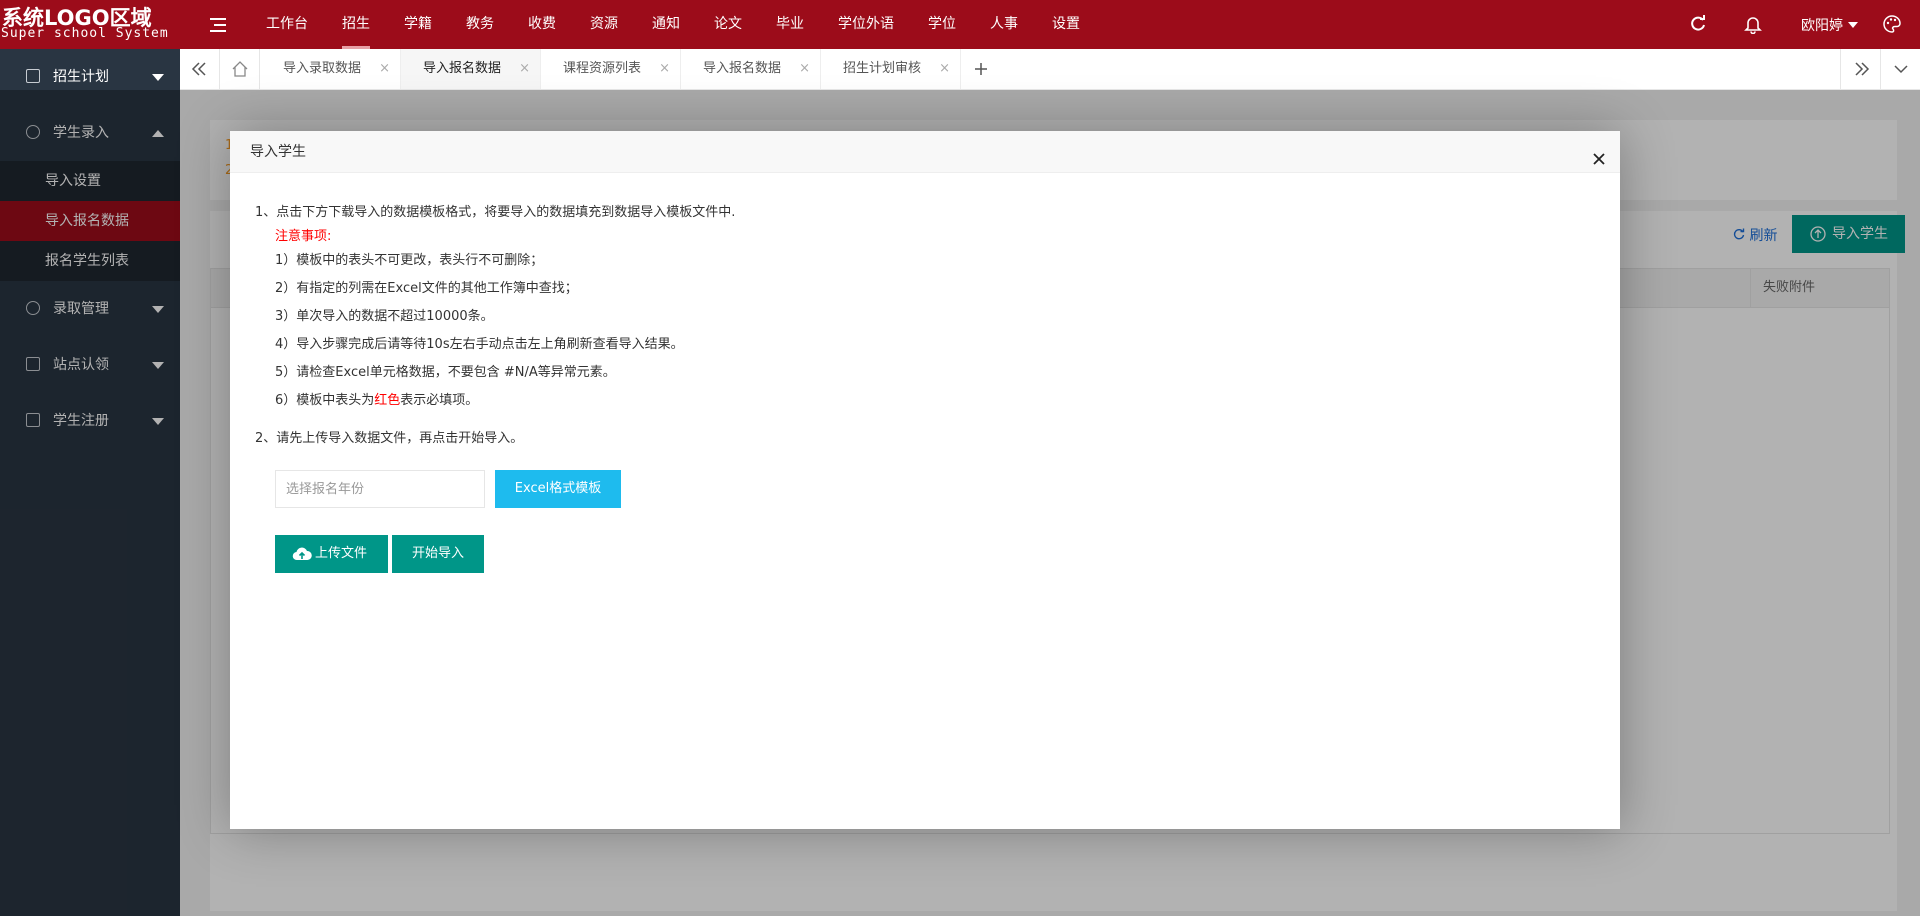  I want to click on notice-item: 2）有指定的列需在Excel文件的其他工作簿中查找；, so click(426, 288).